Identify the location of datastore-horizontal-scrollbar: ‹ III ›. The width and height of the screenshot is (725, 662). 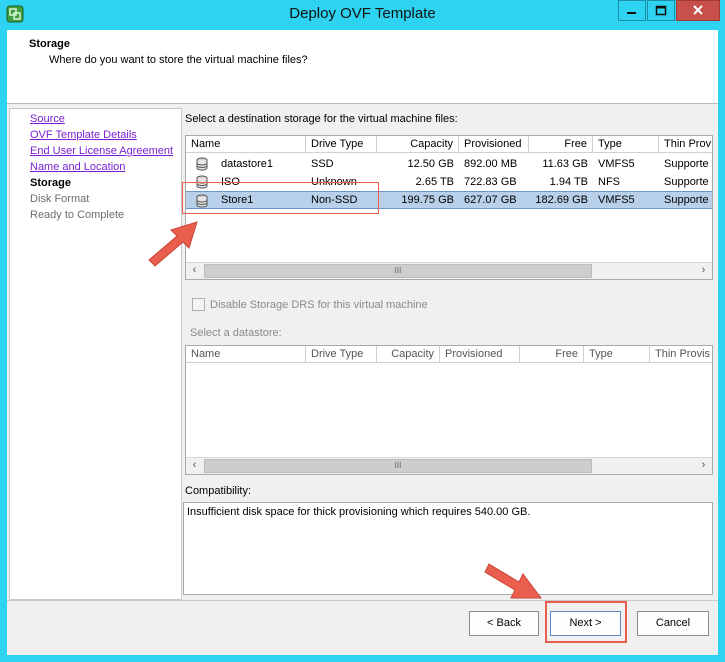
(449, 465).